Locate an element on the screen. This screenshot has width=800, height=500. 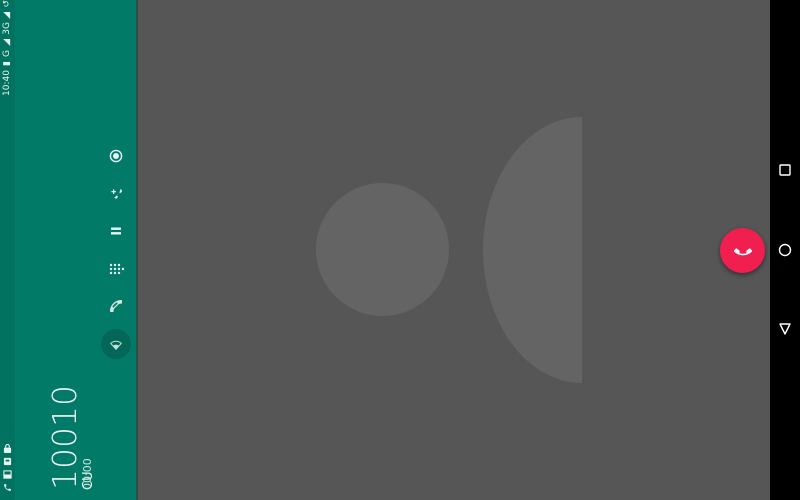
speaker-icon is located at coordinates (116, 345).